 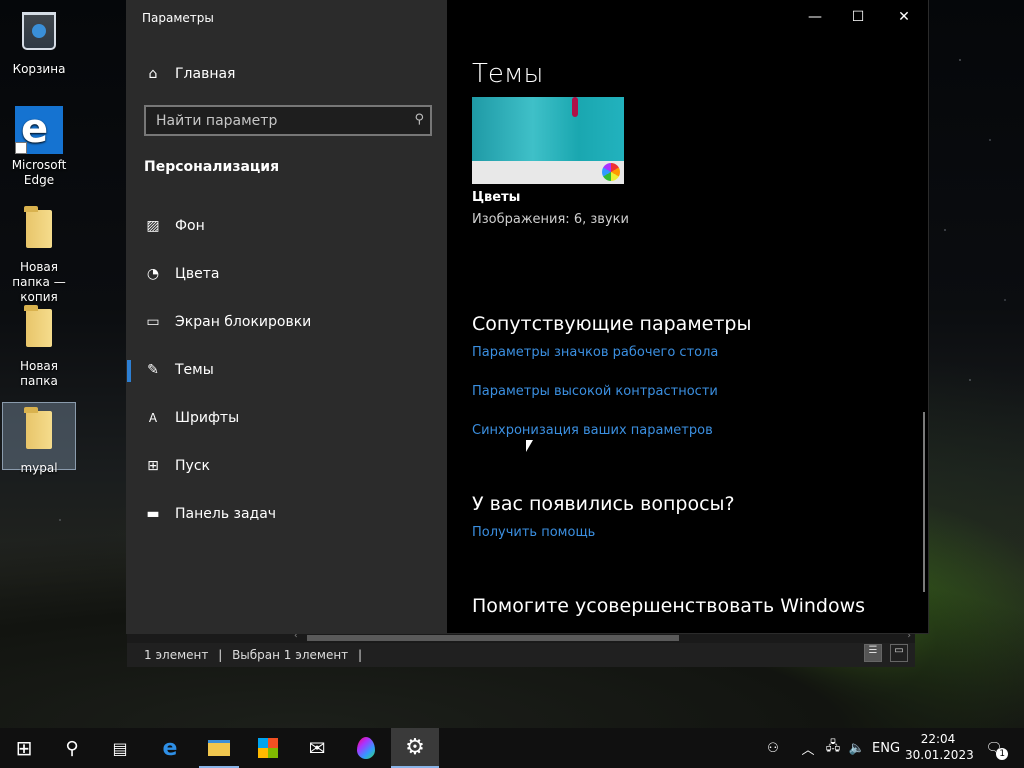 I want to click on chevron-up-icon: ︿, so click(x=808, y=750).